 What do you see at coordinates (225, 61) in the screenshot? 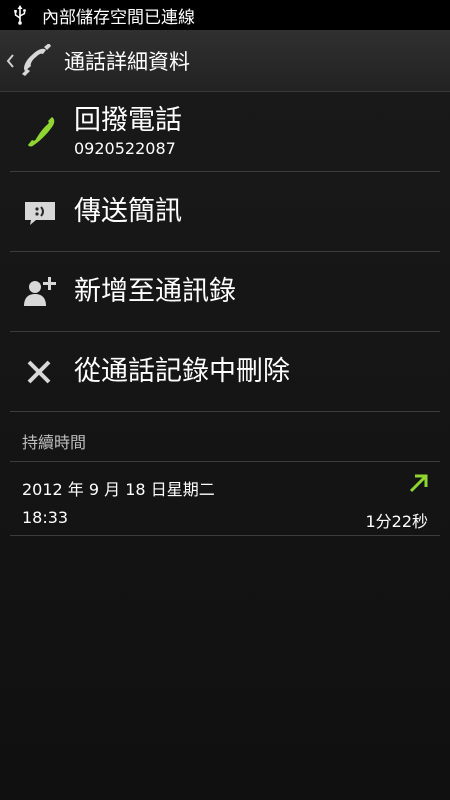
I see `action-bar-up-button: 通話詳細資料` at bounding box center [225, 61].